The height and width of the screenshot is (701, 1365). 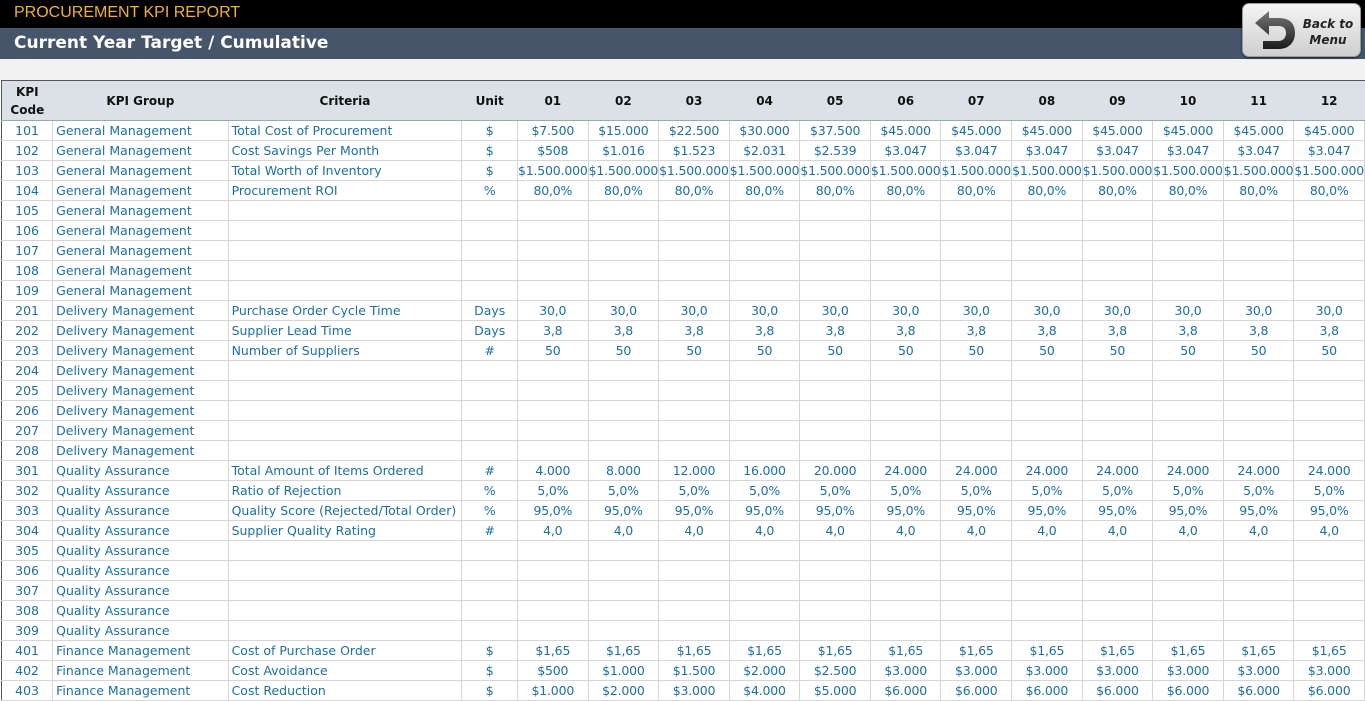 I want to click on criteria-cell: Quality Score (Rejected/Total Order), so click(x=345, y=510).